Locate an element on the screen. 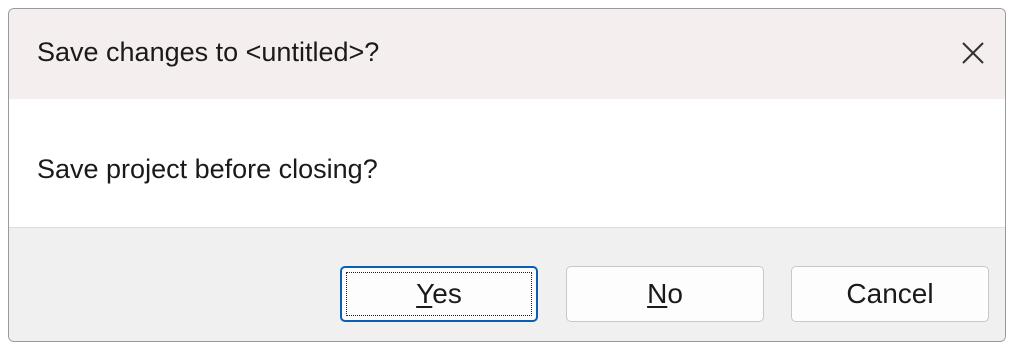 This screenshot has height=345, width=1009. yes-button: Yes is located at coordinates (439, 294).